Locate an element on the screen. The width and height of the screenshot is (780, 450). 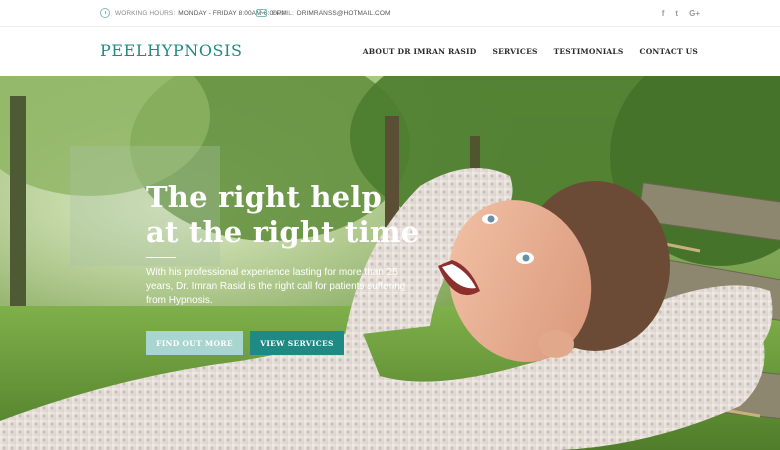
google-plus-icon: G+ is located at coordinates (694, 13).